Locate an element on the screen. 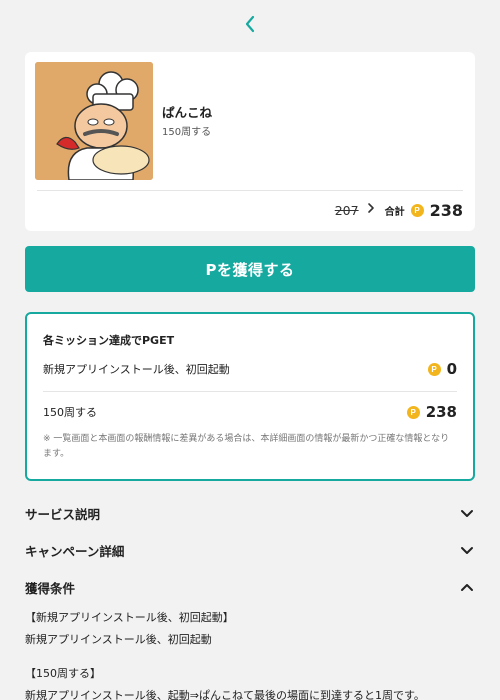  app-name: ぱんこね is located at coordinates (187, 112).